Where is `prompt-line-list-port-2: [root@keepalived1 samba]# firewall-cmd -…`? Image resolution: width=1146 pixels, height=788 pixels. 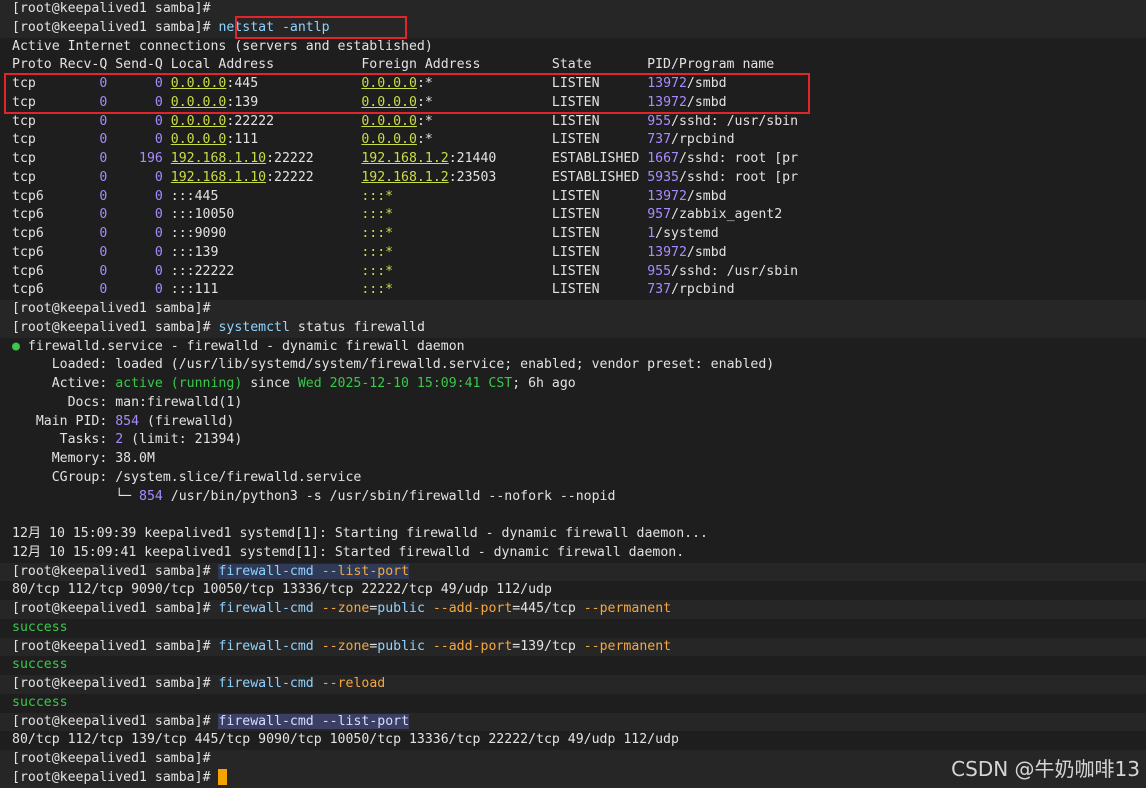
prompt-line-list-port-2: [root@keepalived1 samba]# firewall-cmd -… is located at coordinates (573, 722).